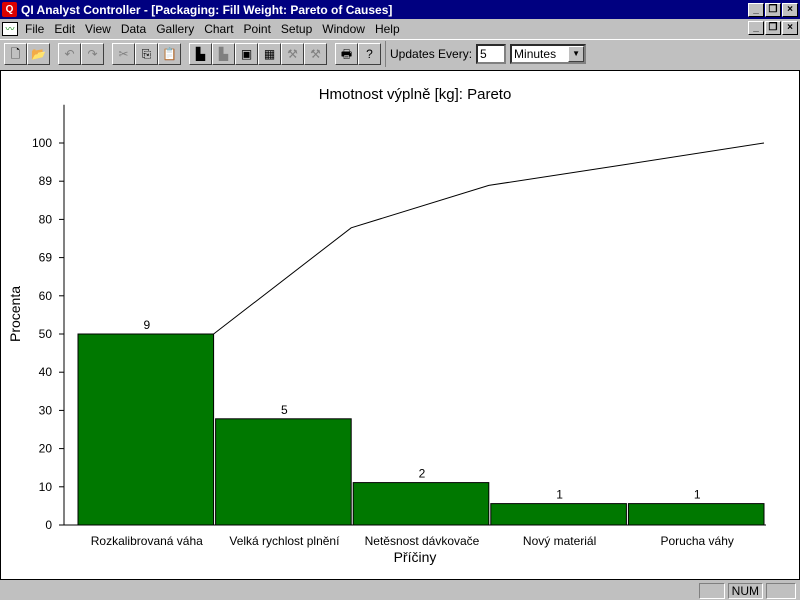  I want to click on redo-button: ↷, so click(92, 54).